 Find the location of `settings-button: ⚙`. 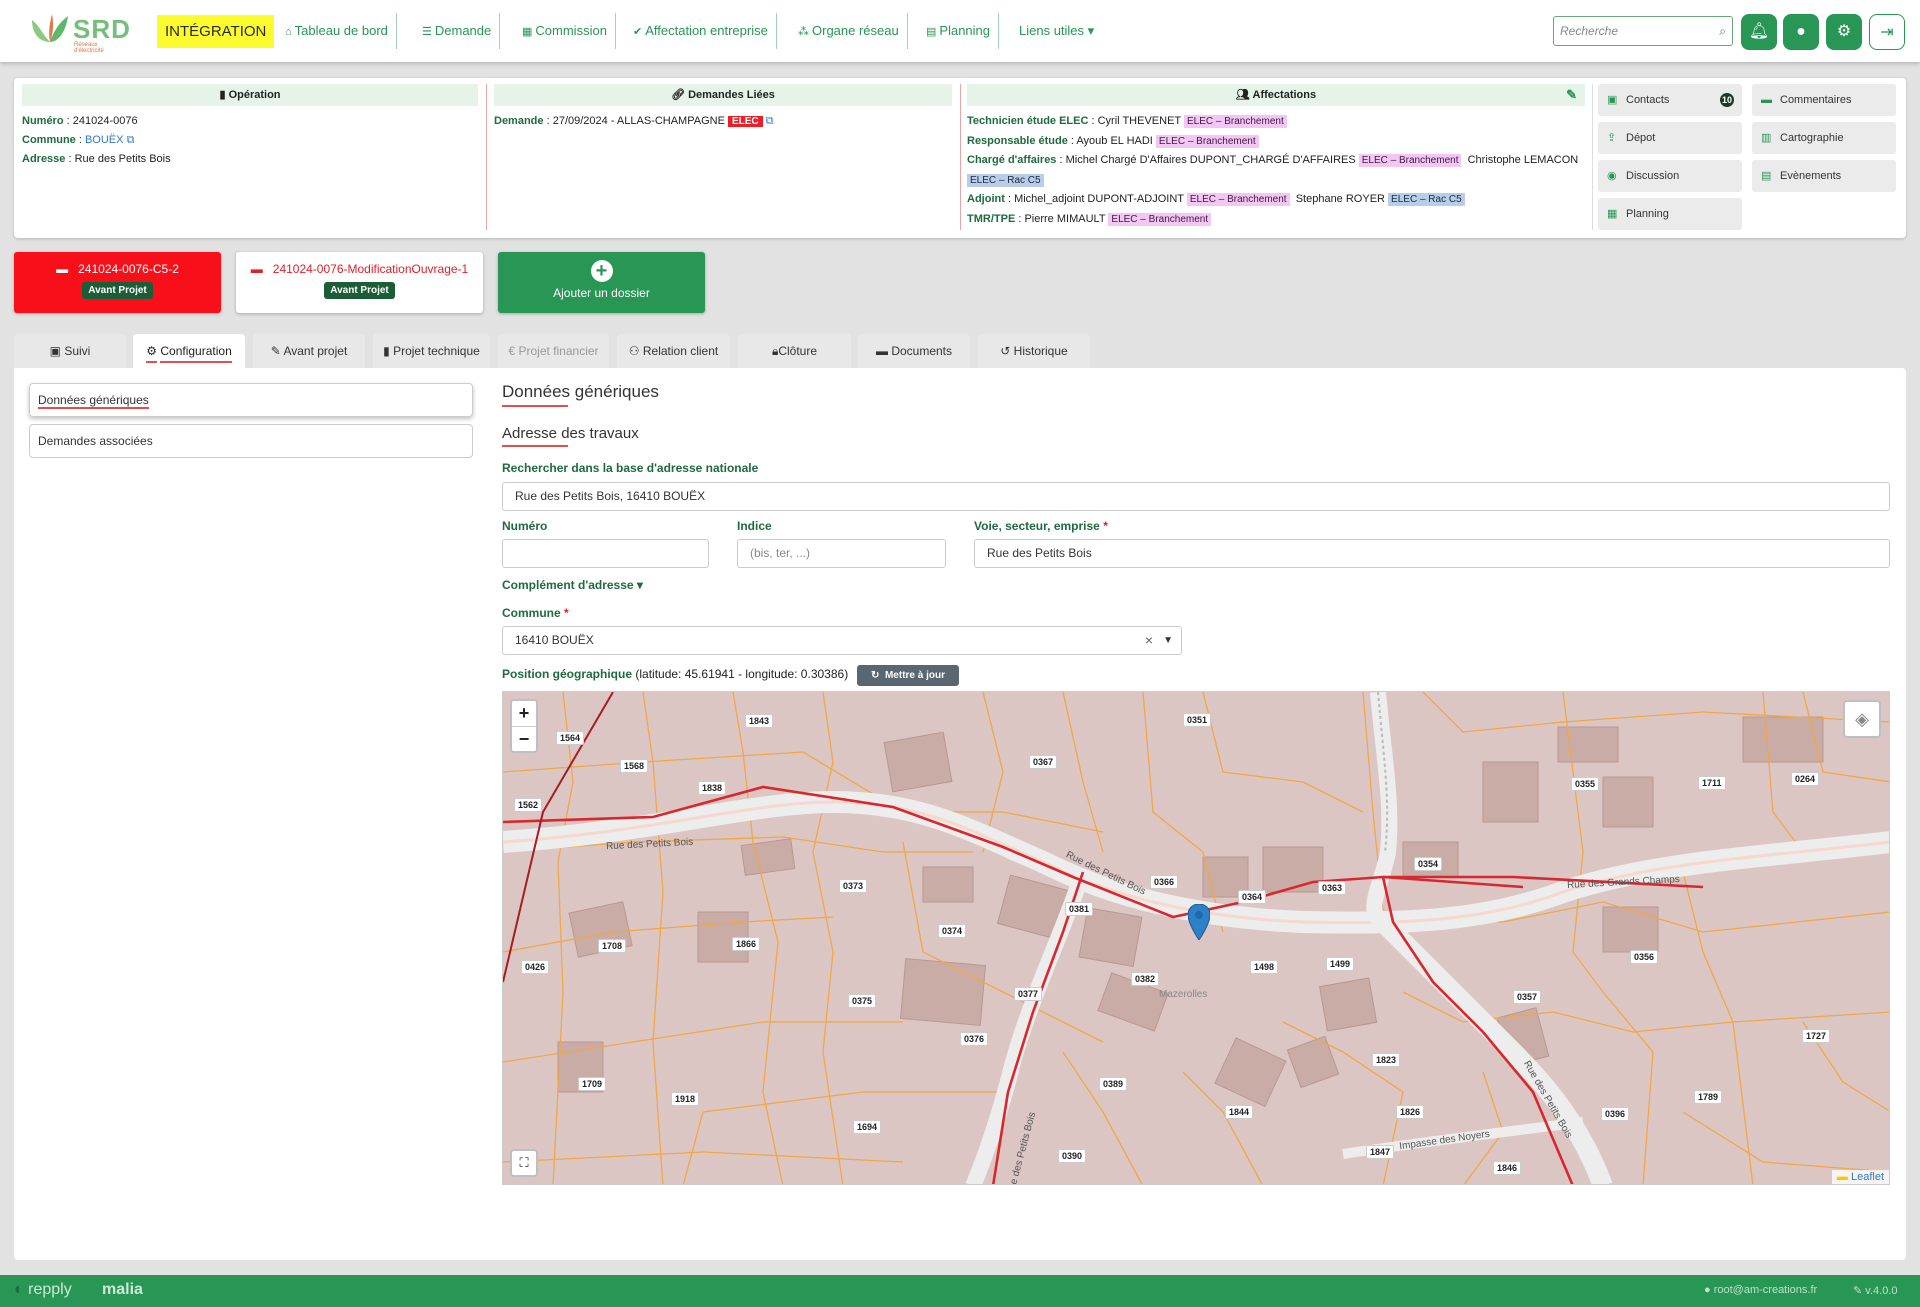

settings-button: ⚙ is located at coordinates (1844, 32).